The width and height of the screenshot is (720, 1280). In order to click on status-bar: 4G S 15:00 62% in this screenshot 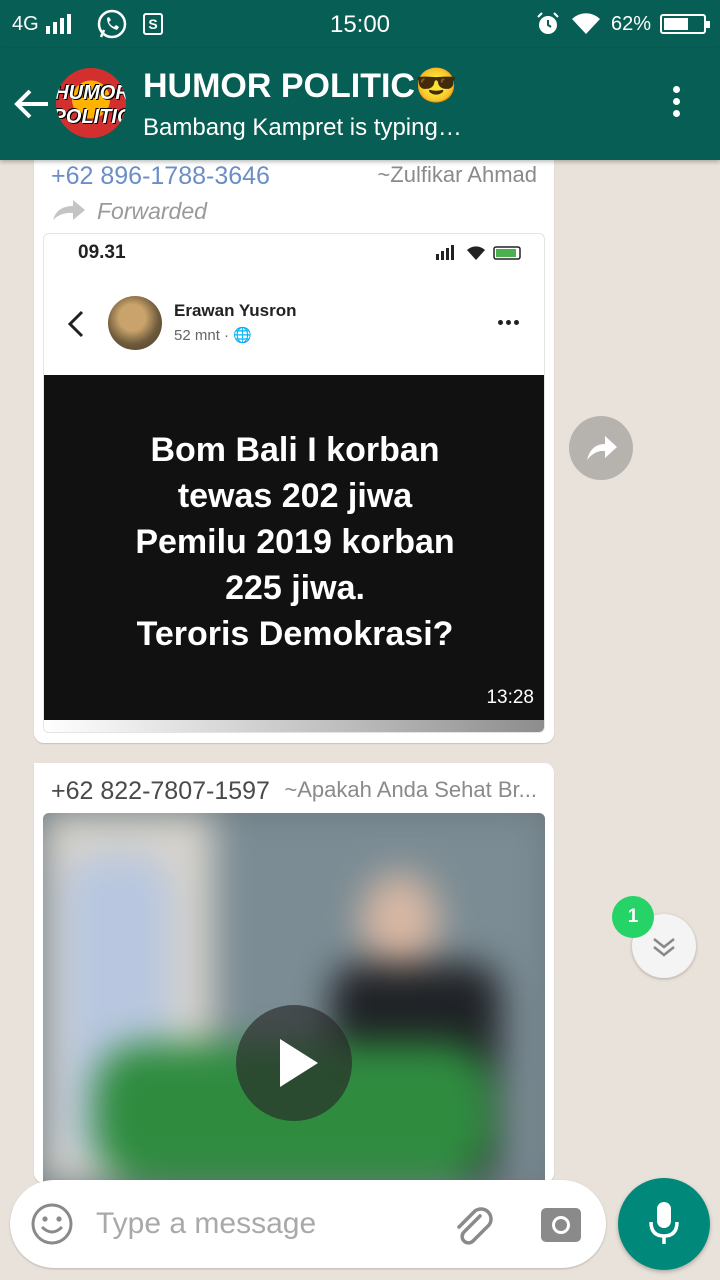, I will do `click(360, 24)`.